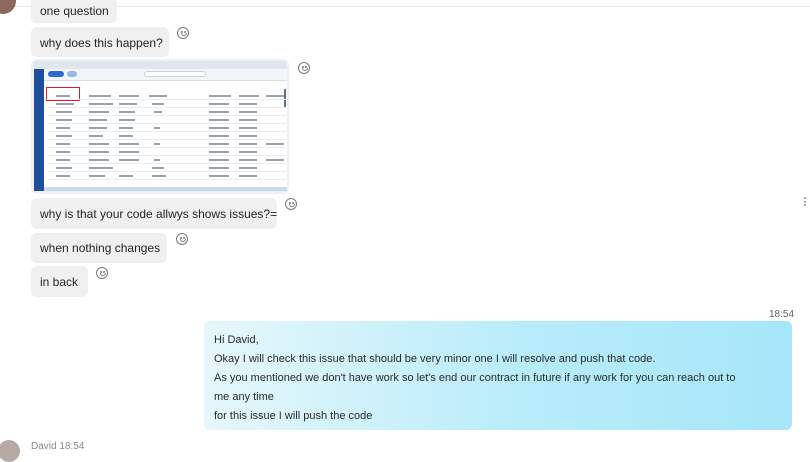 This screenshot has height=462, width=810. I want to click on message-line: me any time, so click(244, 397).